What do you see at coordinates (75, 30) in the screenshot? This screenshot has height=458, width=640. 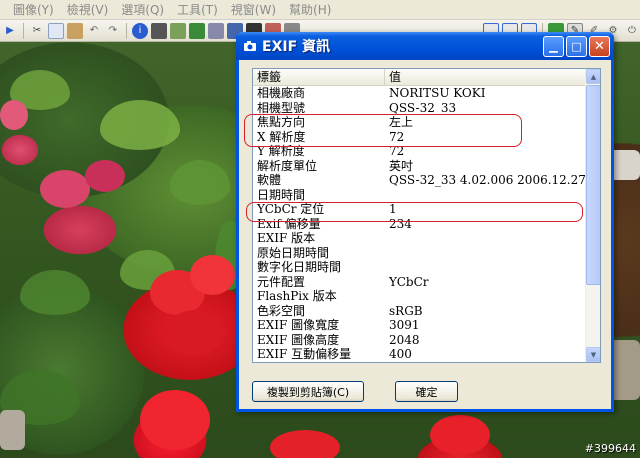 I see `paste-icon` at bounding box center [75, 30].